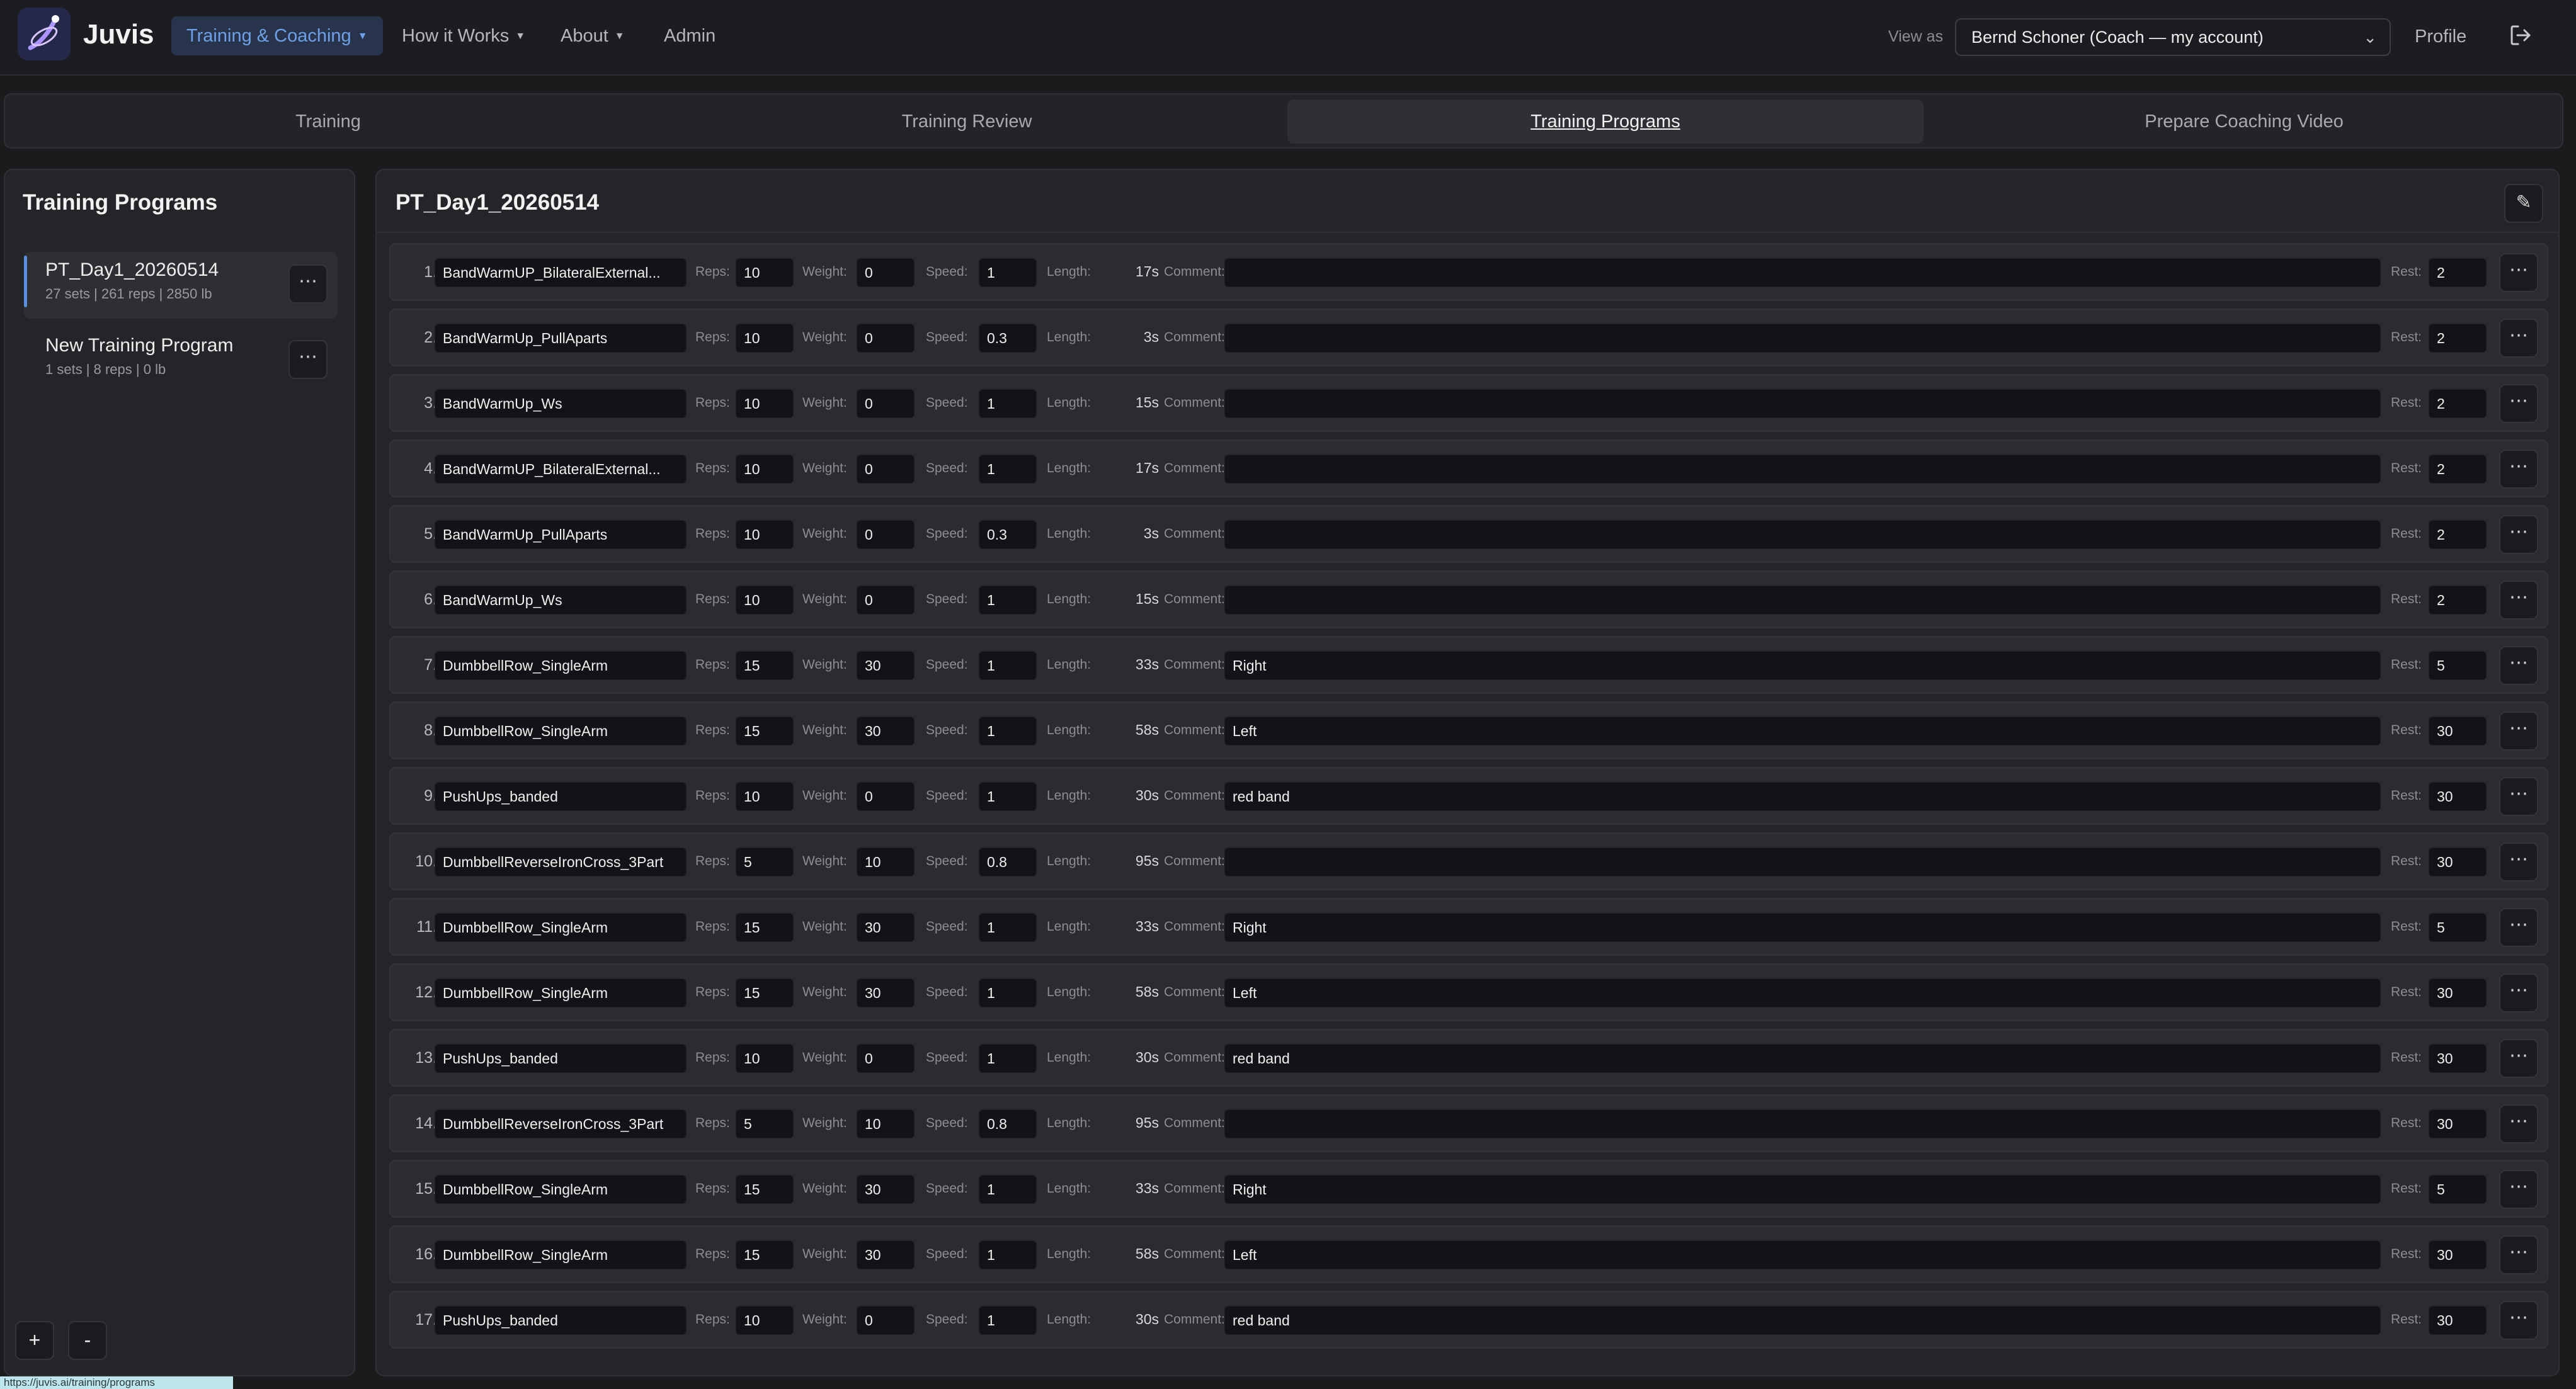 Image resolution: width=2576 pixels, height=1389 pixels. What do you see at coordinates (2440, 37) in the screenshot?
I see `profile-link: Profile` at bounding box center [2440, 37].